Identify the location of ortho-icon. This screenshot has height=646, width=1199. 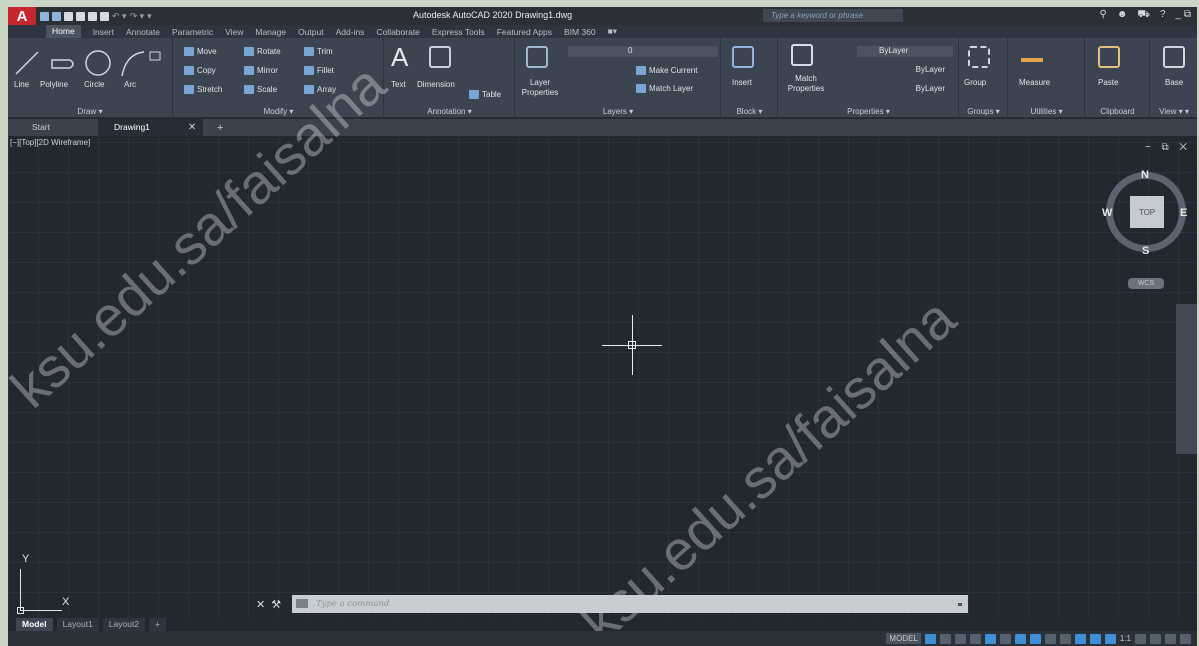
(990, 638).